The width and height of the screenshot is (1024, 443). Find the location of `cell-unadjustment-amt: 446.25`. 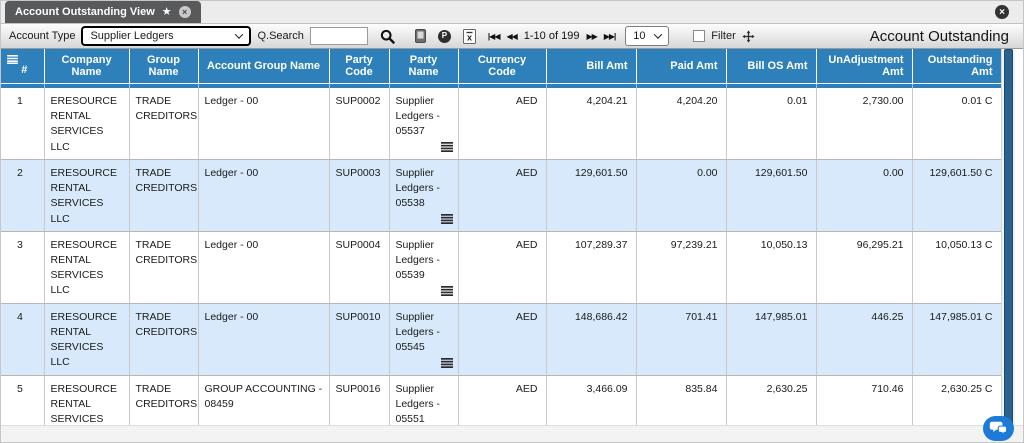

cell-unadjustment-amt: 446.25 is located at coordinates (864, 339).